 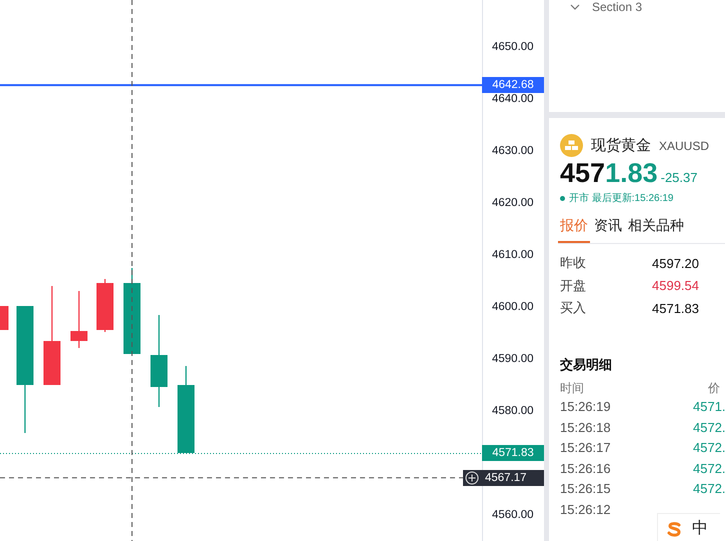 What do you see at coordinates (656, 228) in the screenshot?
I see `tab: 相关品种` at bounding box center [656, 228].